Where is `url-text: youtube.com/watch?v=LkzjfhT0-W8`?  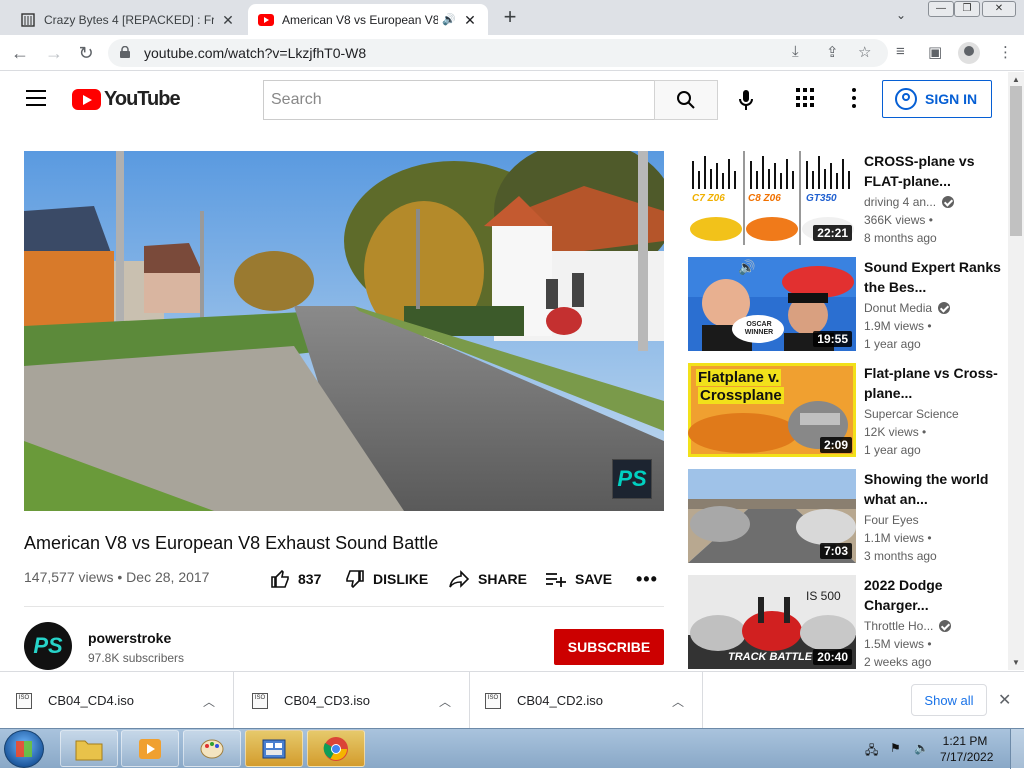
url-text: youtube.com/watch?v=LkzjfhT0-W8 is located at coordinates (255, 53).